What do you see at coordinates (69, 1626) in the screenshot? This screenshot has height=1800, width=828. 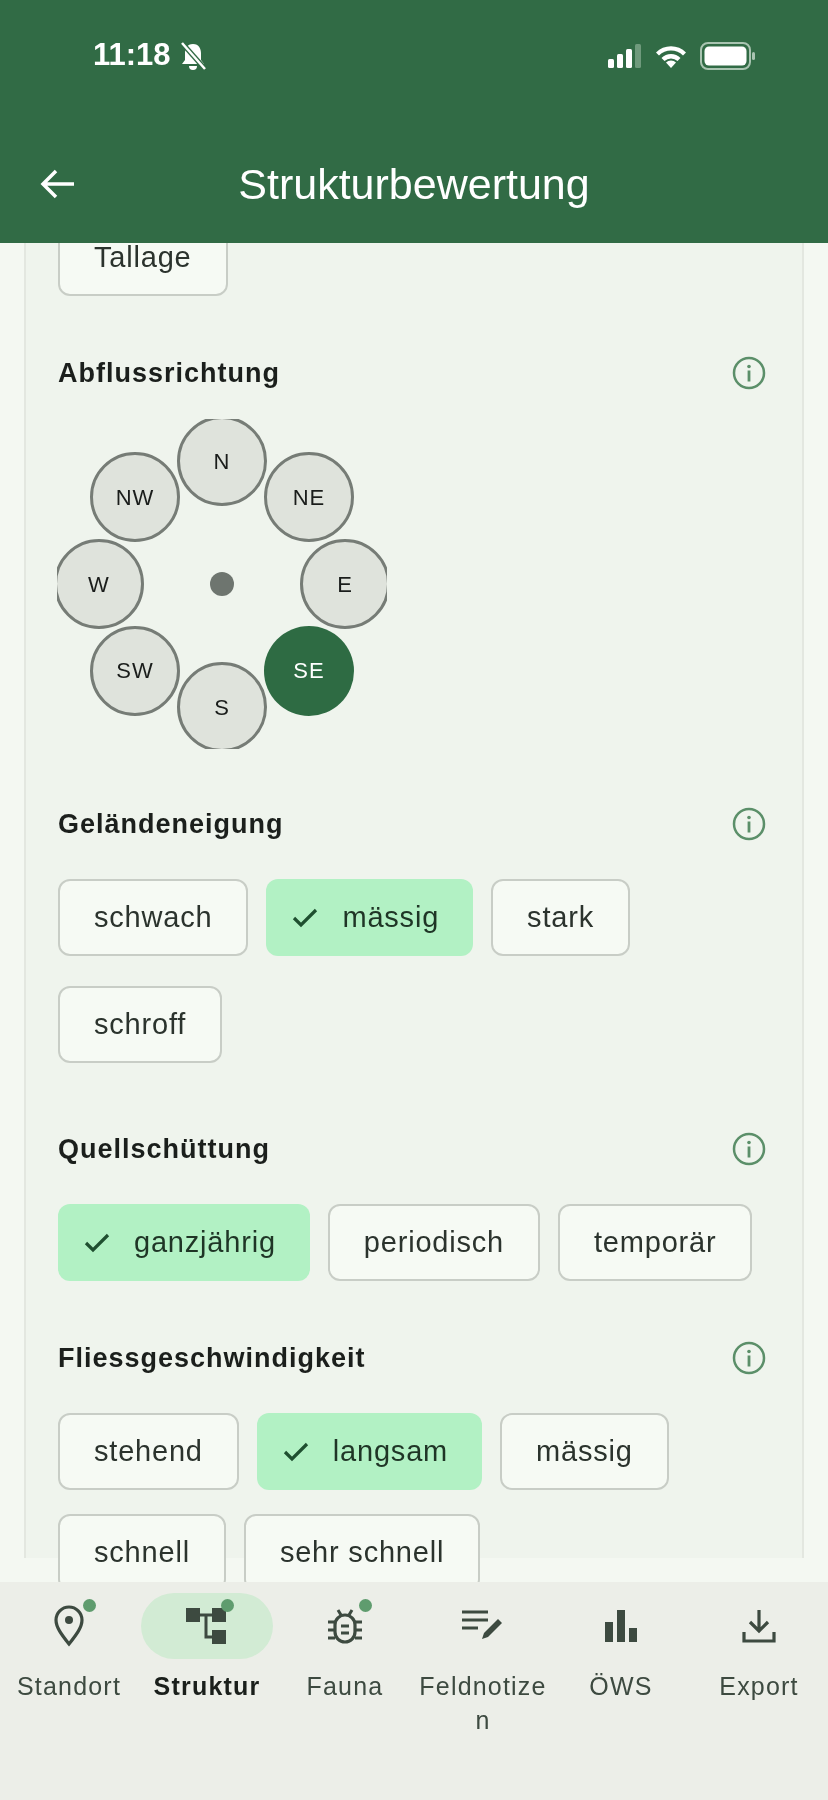 I see `location-pin-icon` at bounding box center [69, 1626].